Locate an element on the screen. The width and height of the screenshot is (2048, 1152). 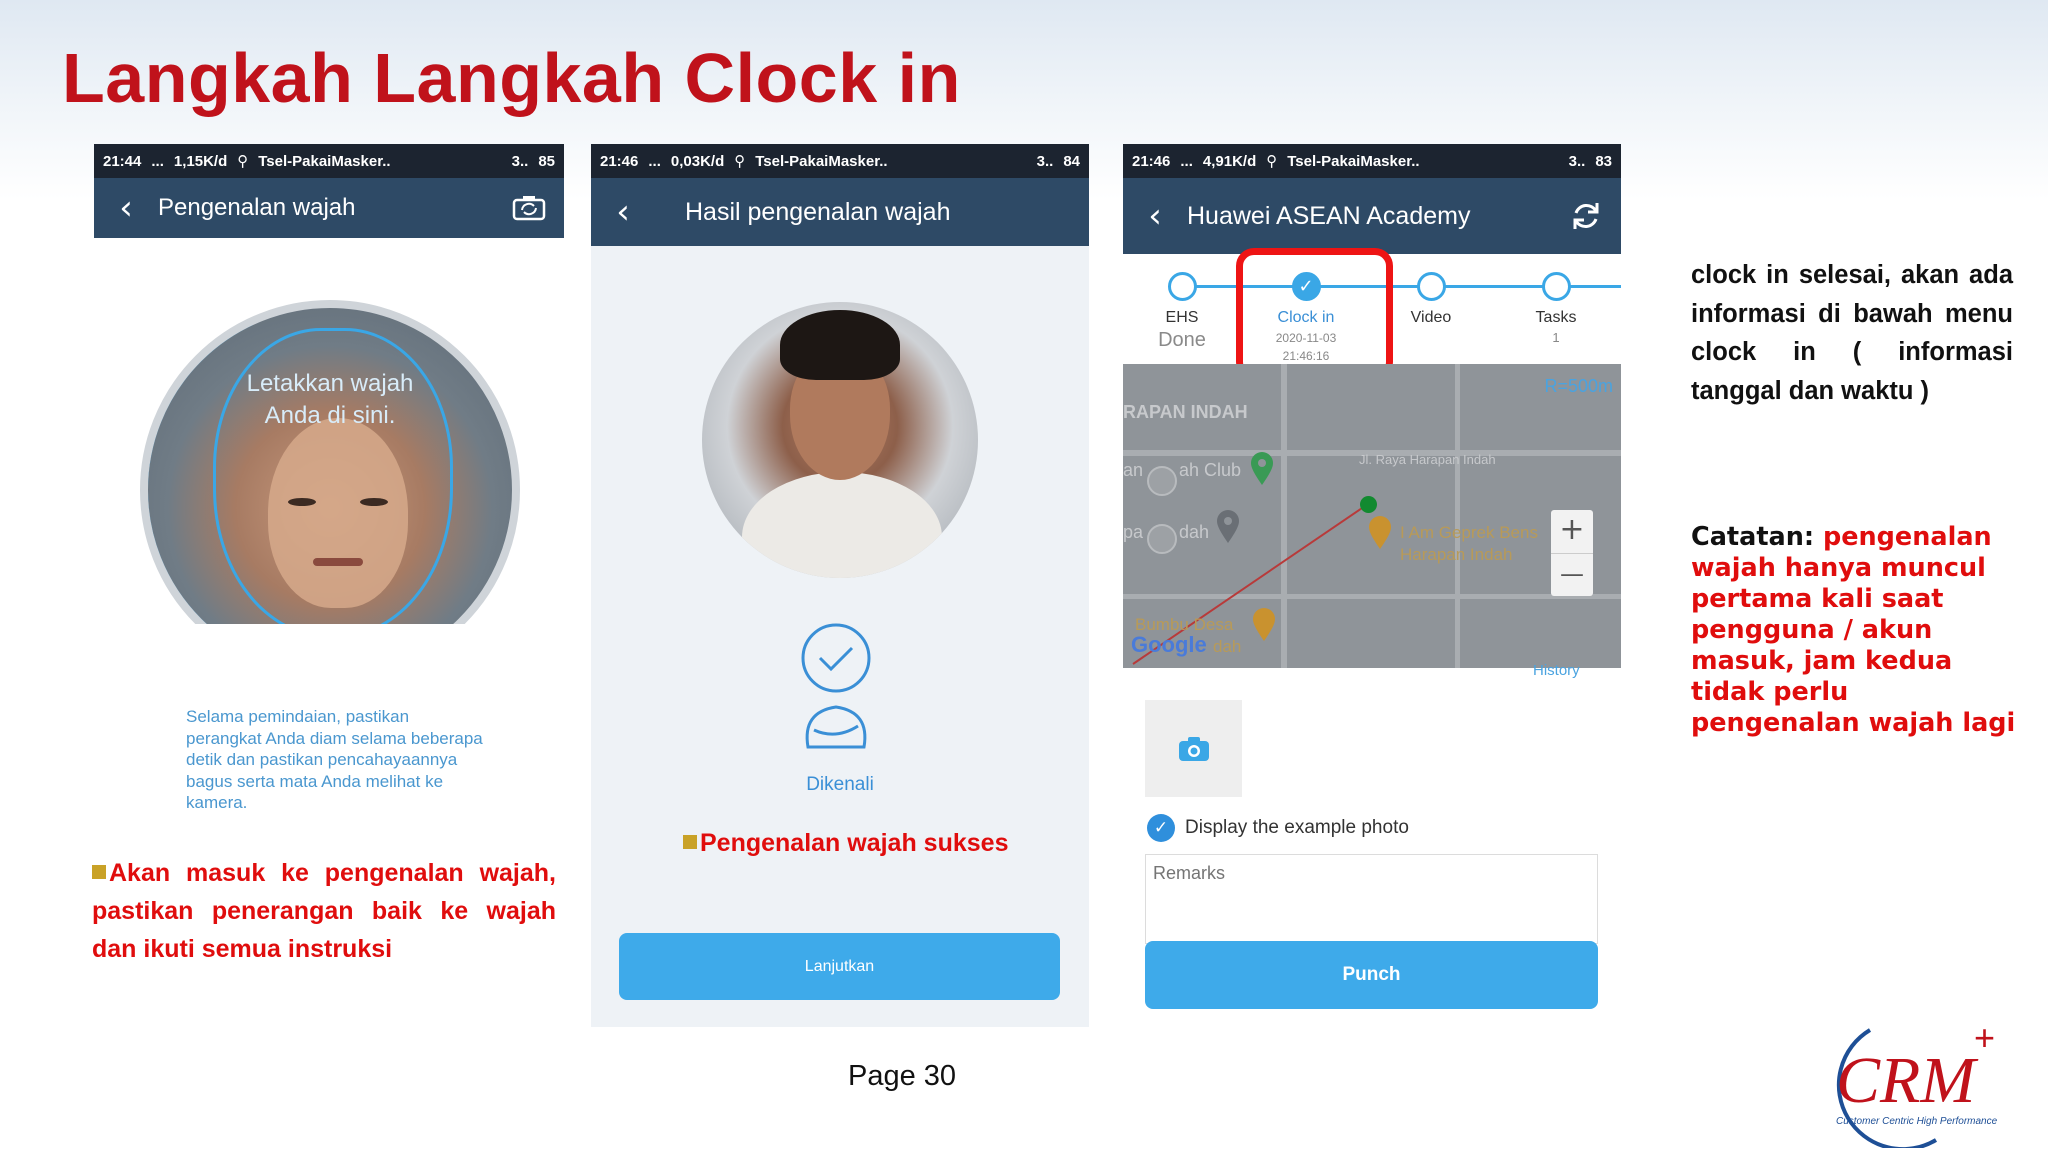
slide-title: Langkah Langkah Clock in is located at coordinates (511, 78).